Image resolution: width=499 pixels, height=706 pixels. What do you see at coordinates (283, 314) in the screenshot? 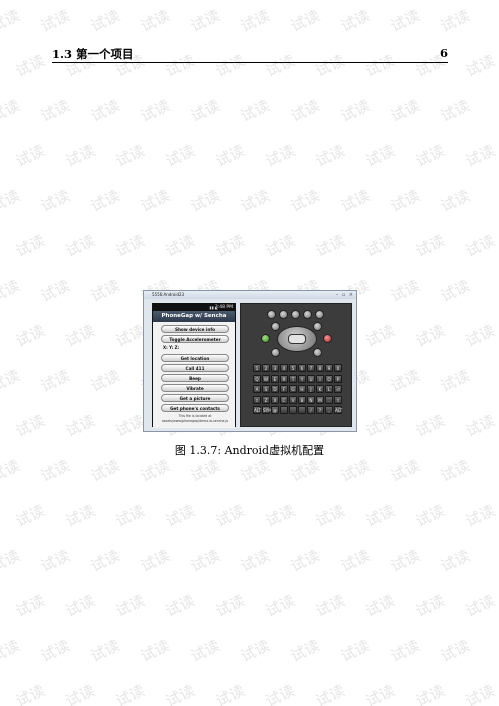
I see `volume-up-icon` at bounding box center [283, 314].